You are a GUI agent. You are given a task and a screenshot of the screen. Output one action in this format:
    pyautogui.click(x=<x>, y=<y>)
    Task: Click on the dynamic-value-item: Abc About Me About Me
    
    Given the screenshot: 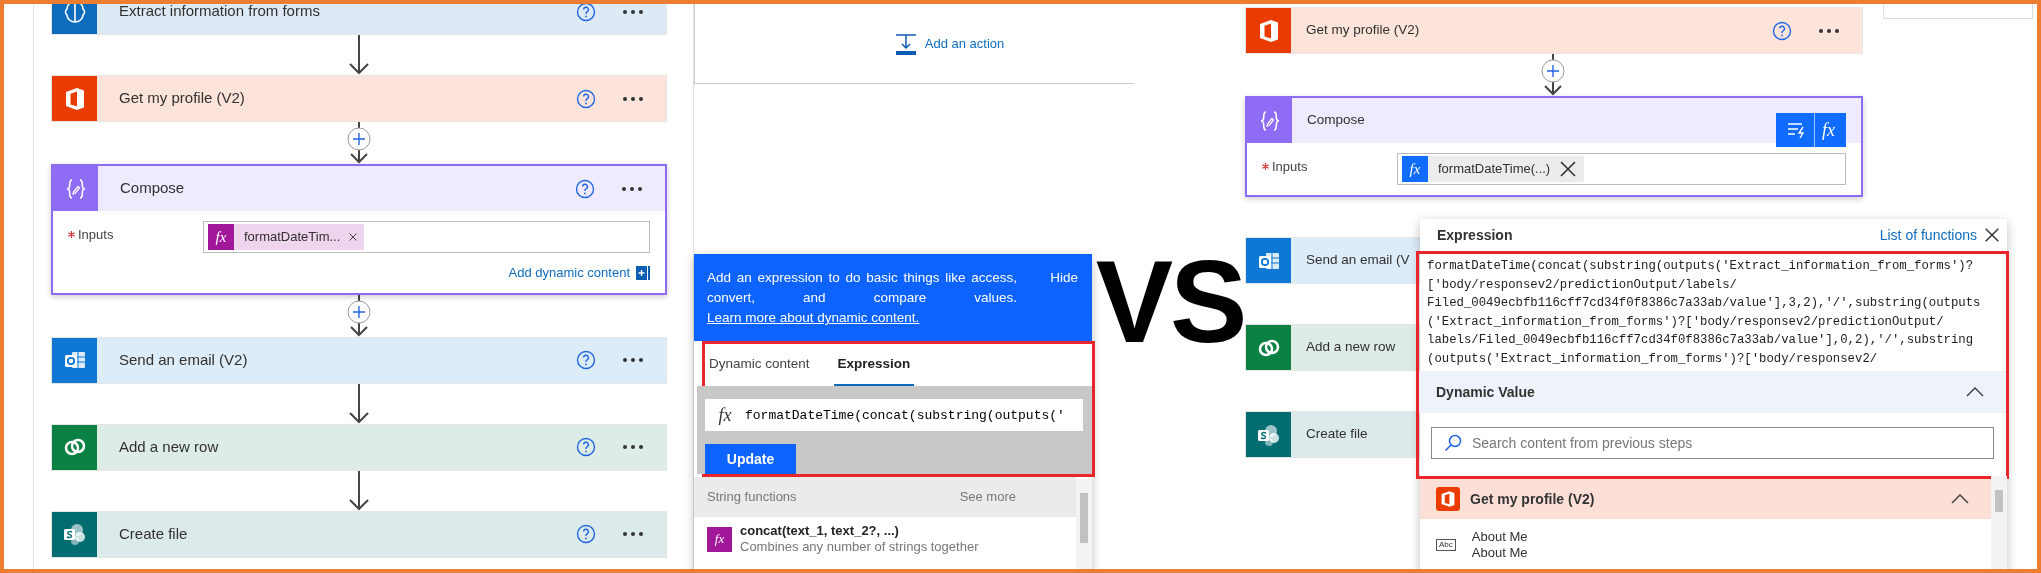 What is the action you would take?
    pyautogui.click(x=1705, y=544)
    